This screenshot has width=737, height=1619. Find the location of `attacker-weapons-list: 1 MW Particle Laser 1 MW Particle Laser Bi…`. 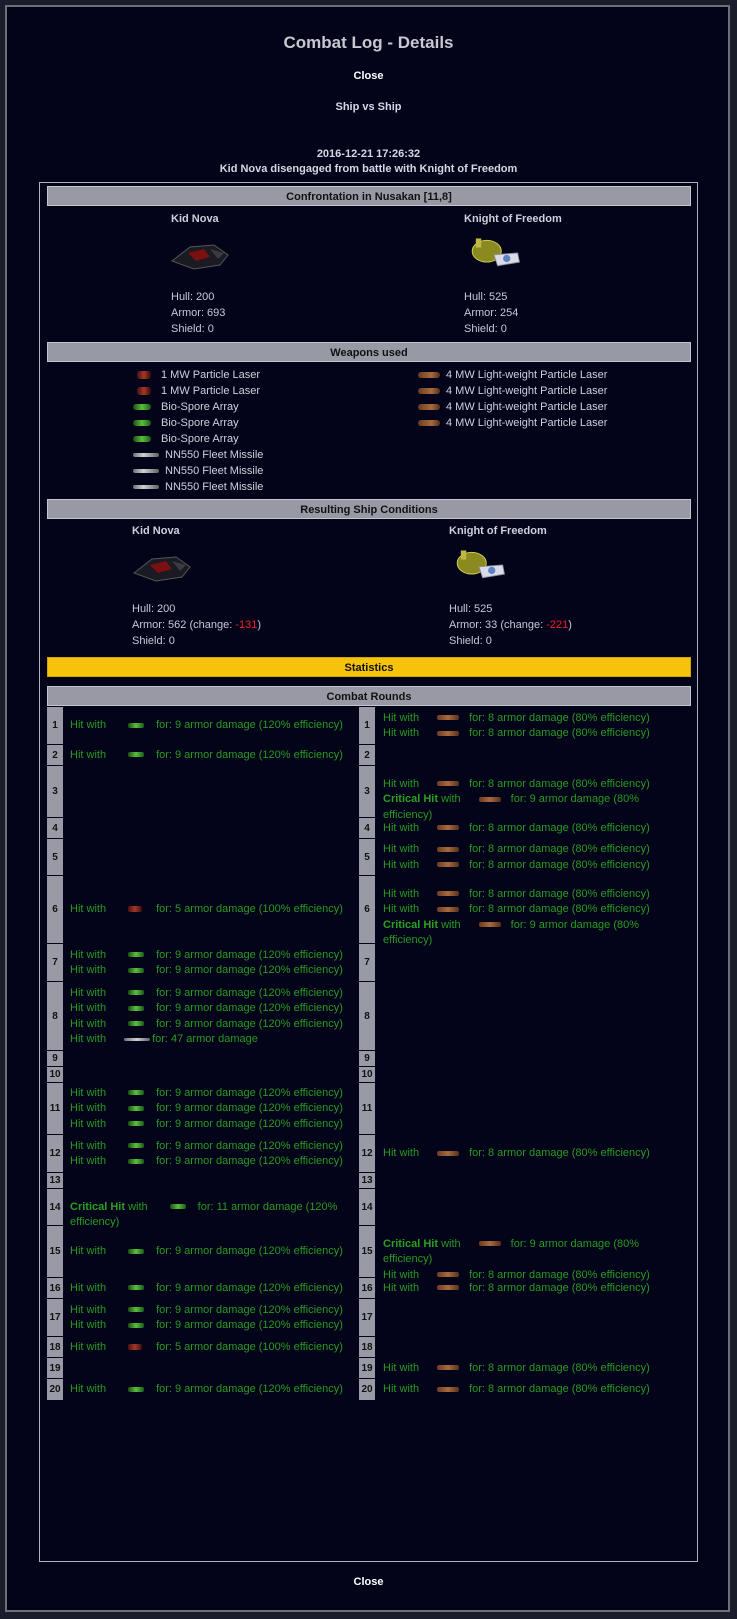

attacker-weapons-list: 1 MW Particle Laser 1 MW Particle Laser Bi… is located at coordinates (198, 431).